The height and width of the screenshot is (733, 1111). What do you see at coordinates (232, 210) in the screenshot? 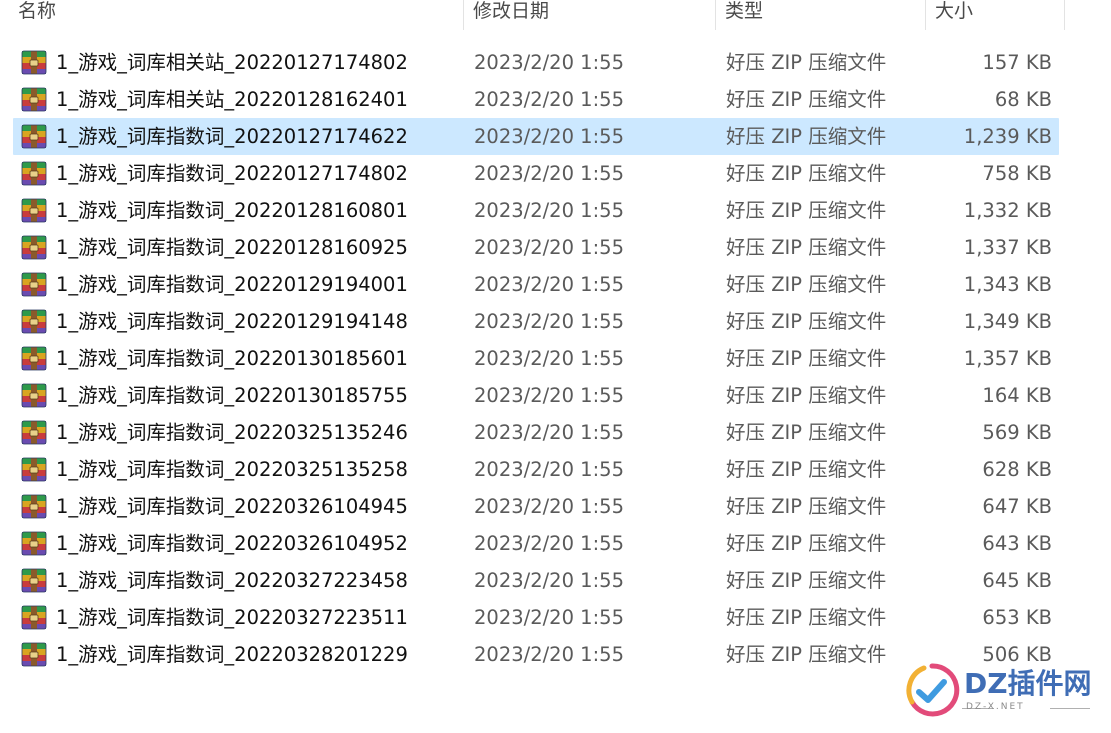
I see `file-name: 1_游戏_词库指数词_20220128160801` at bounding box center [232, 210].